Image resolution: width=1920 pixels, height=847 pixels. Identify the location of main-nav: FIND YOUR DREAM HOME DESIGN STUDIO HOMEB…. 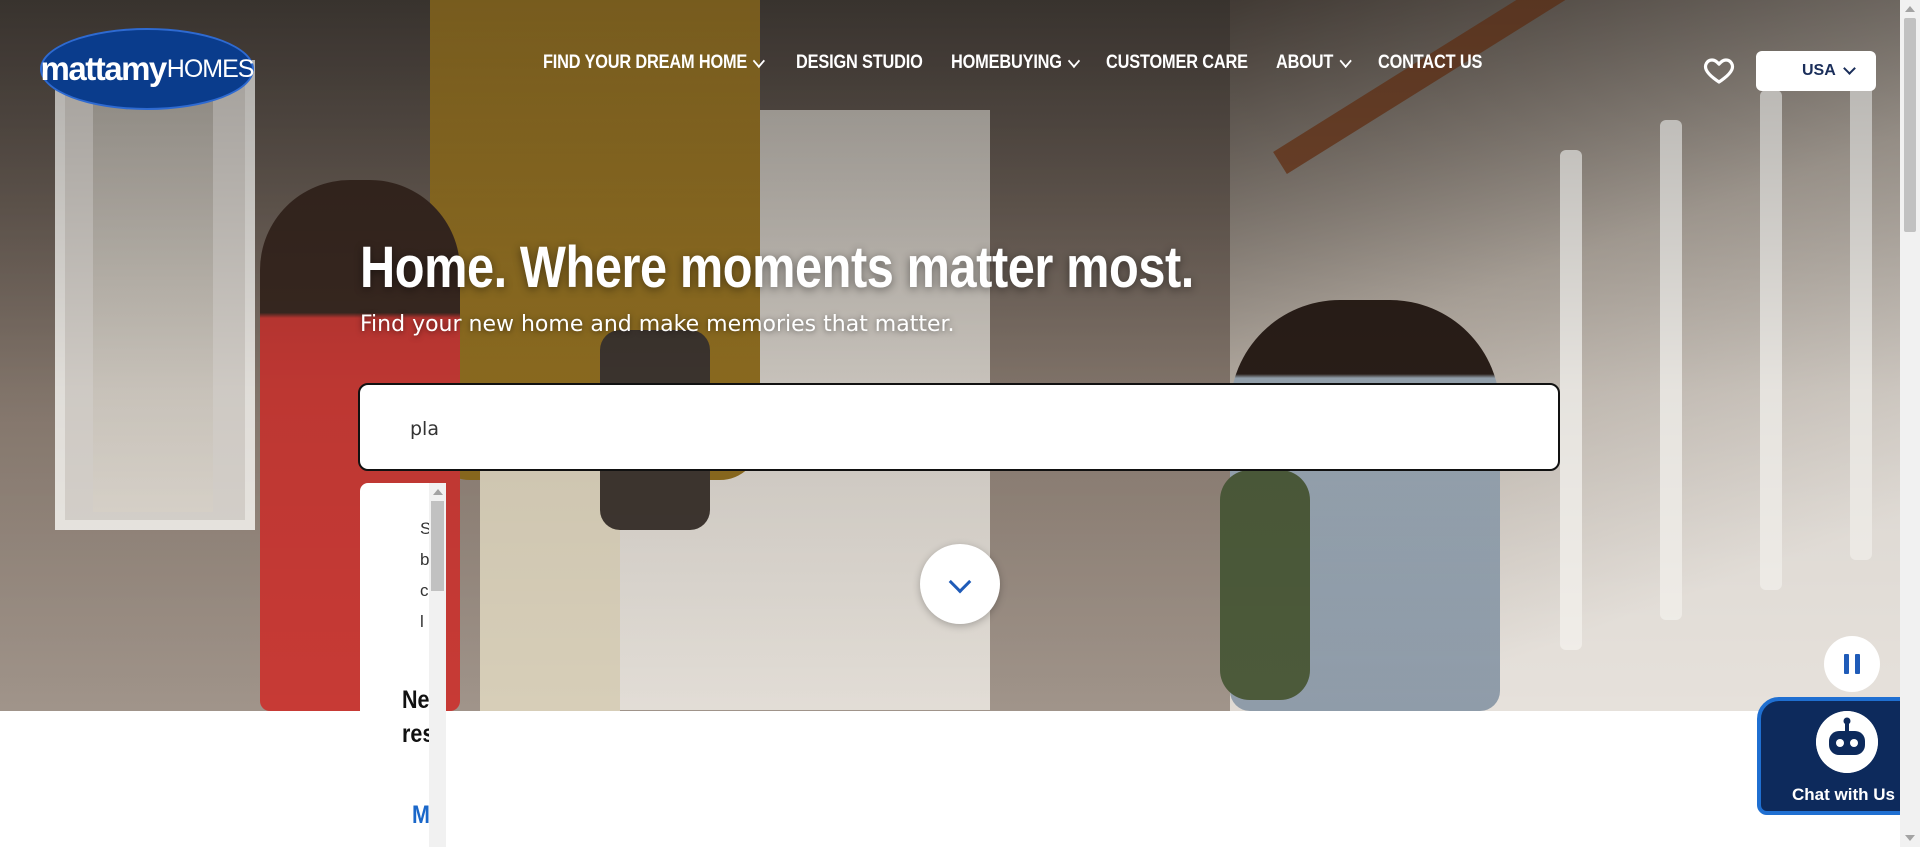
(1021, 63).